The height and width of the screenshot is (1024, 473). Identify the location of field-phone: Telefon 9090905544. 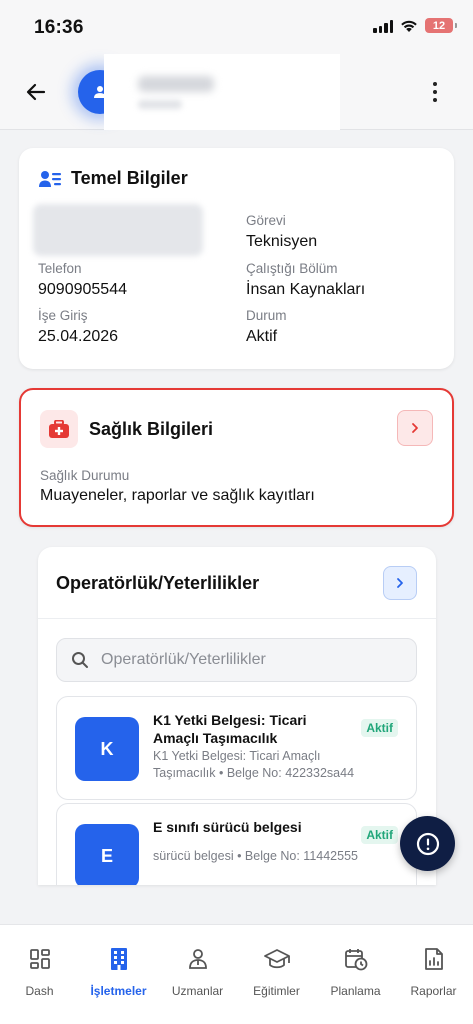
(82, 280).